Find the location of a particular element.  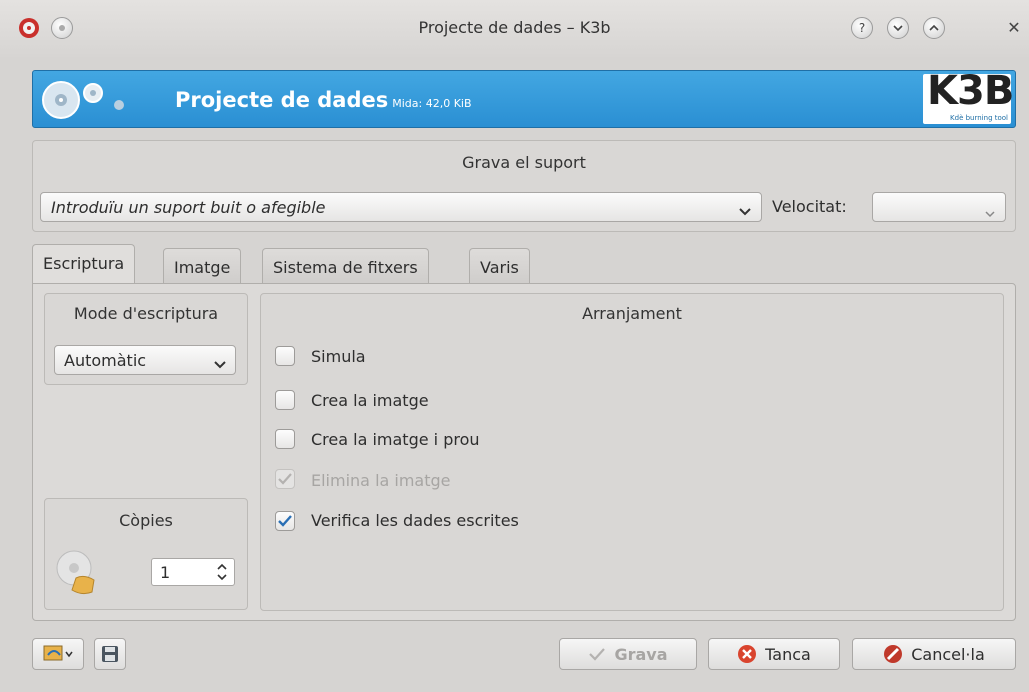

close-button: Tanca is located at coordinates (774, 654).